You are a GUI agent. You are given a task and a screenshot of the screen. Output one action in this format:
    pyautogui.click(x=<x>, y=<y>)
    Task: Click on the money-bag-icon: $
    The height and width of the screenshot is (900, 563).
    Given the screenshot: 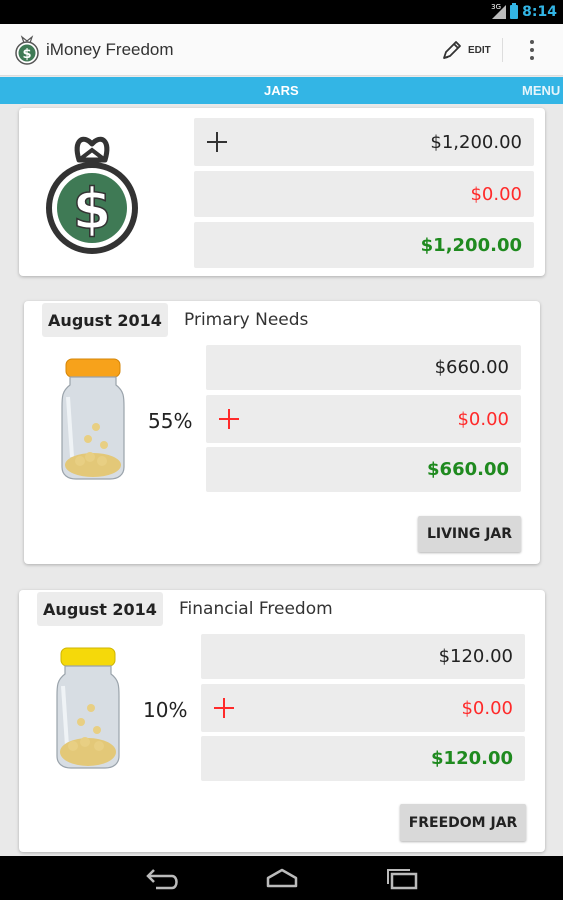 What is the action you would take?
    pyautogui.click(x=92, y=195)
    